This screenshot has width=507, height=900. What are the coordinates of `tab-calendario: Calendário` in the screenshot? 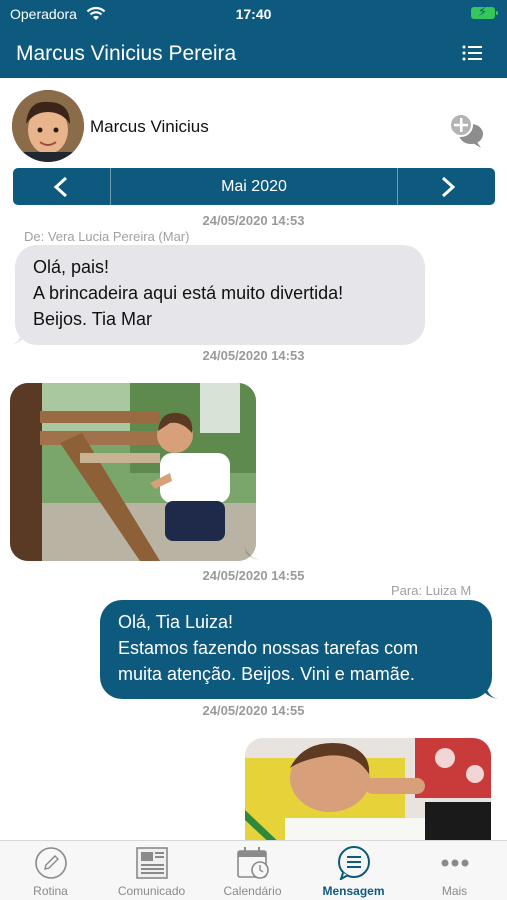 It's located at (252, 870).